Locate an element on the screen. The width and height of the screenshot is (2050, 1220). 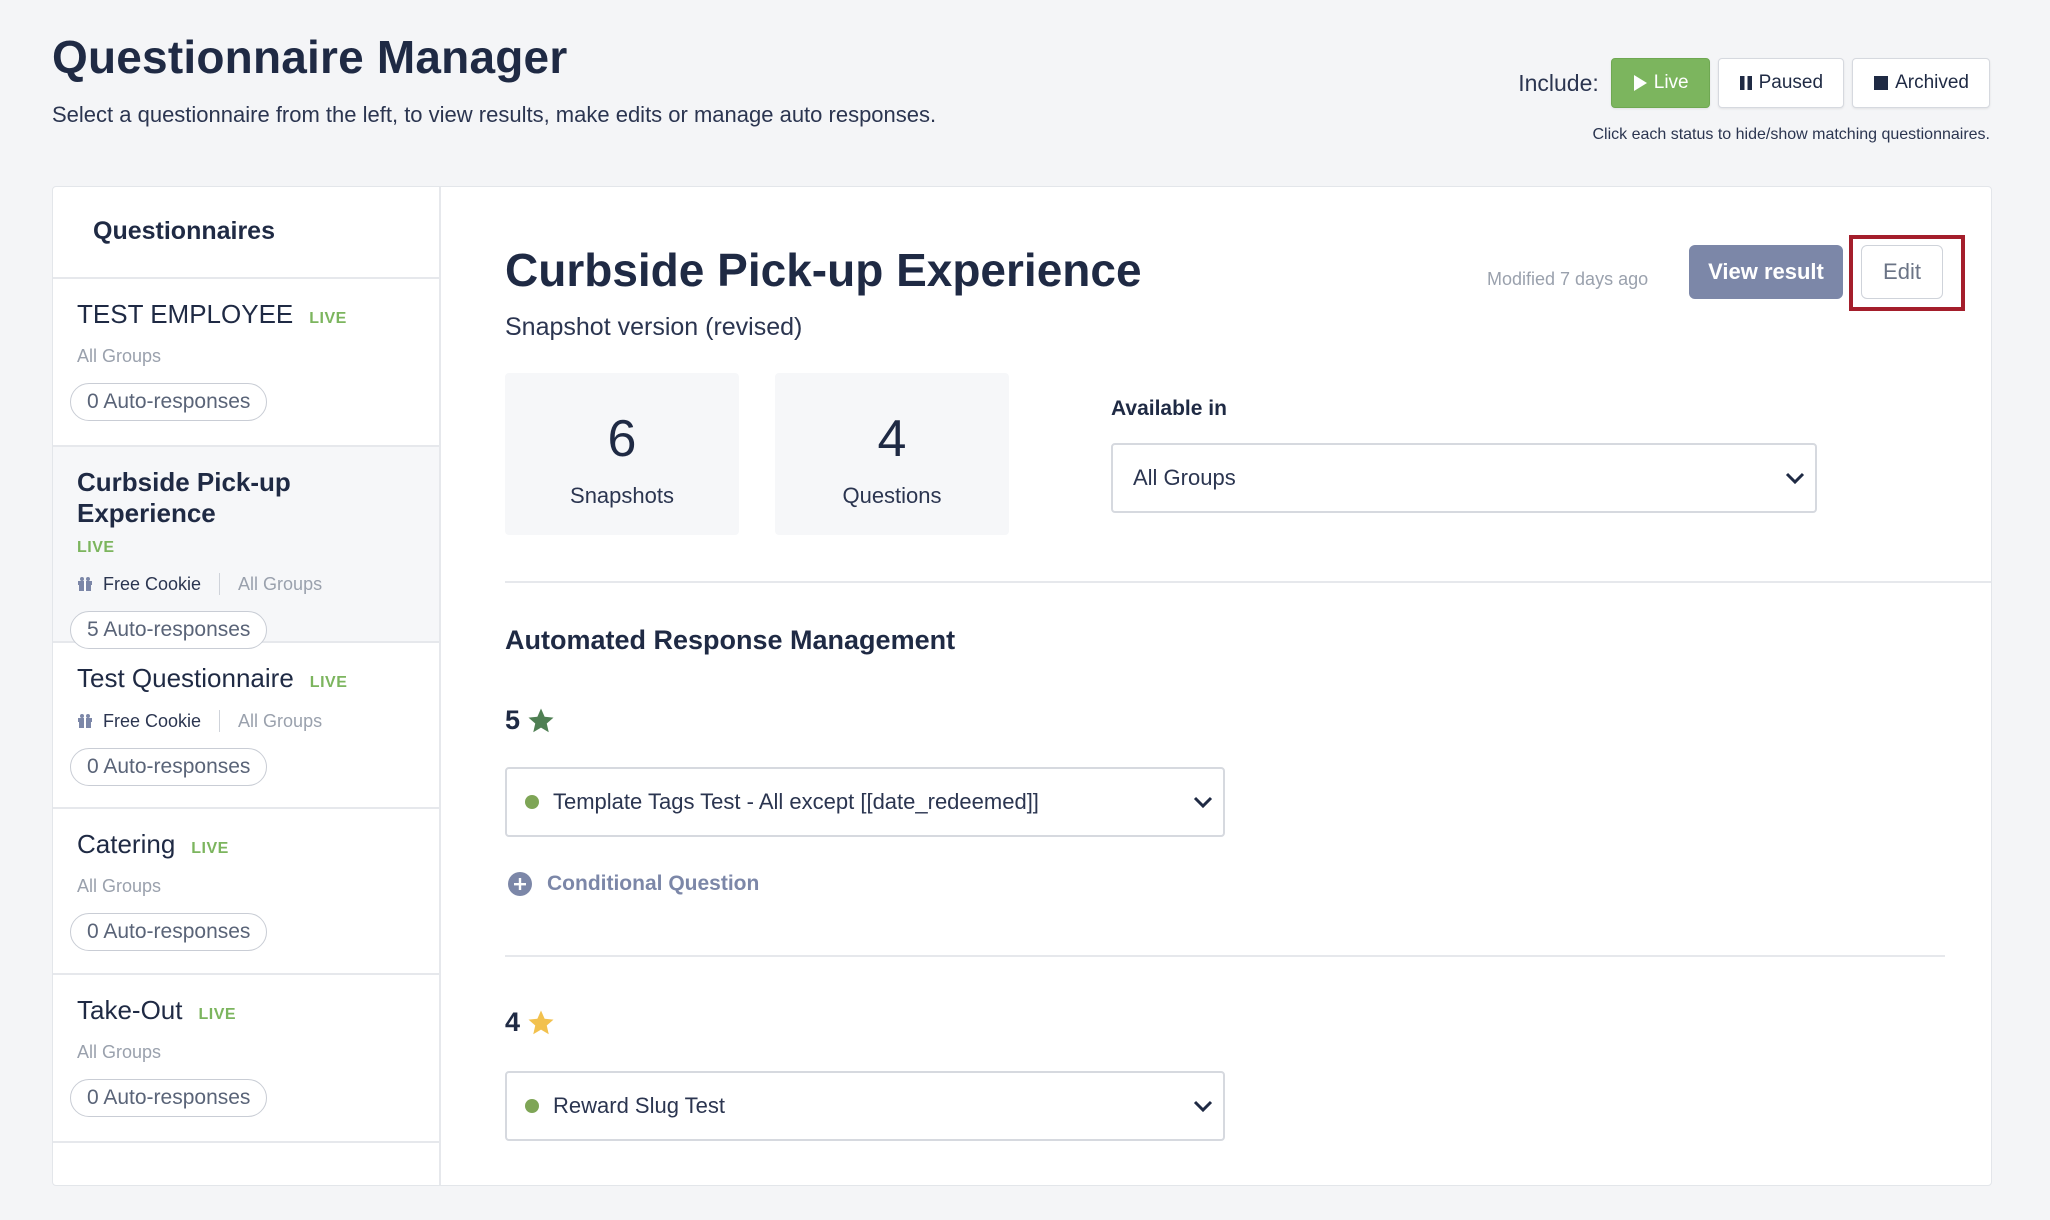
play-icon is located at coordinates (1640, 83).